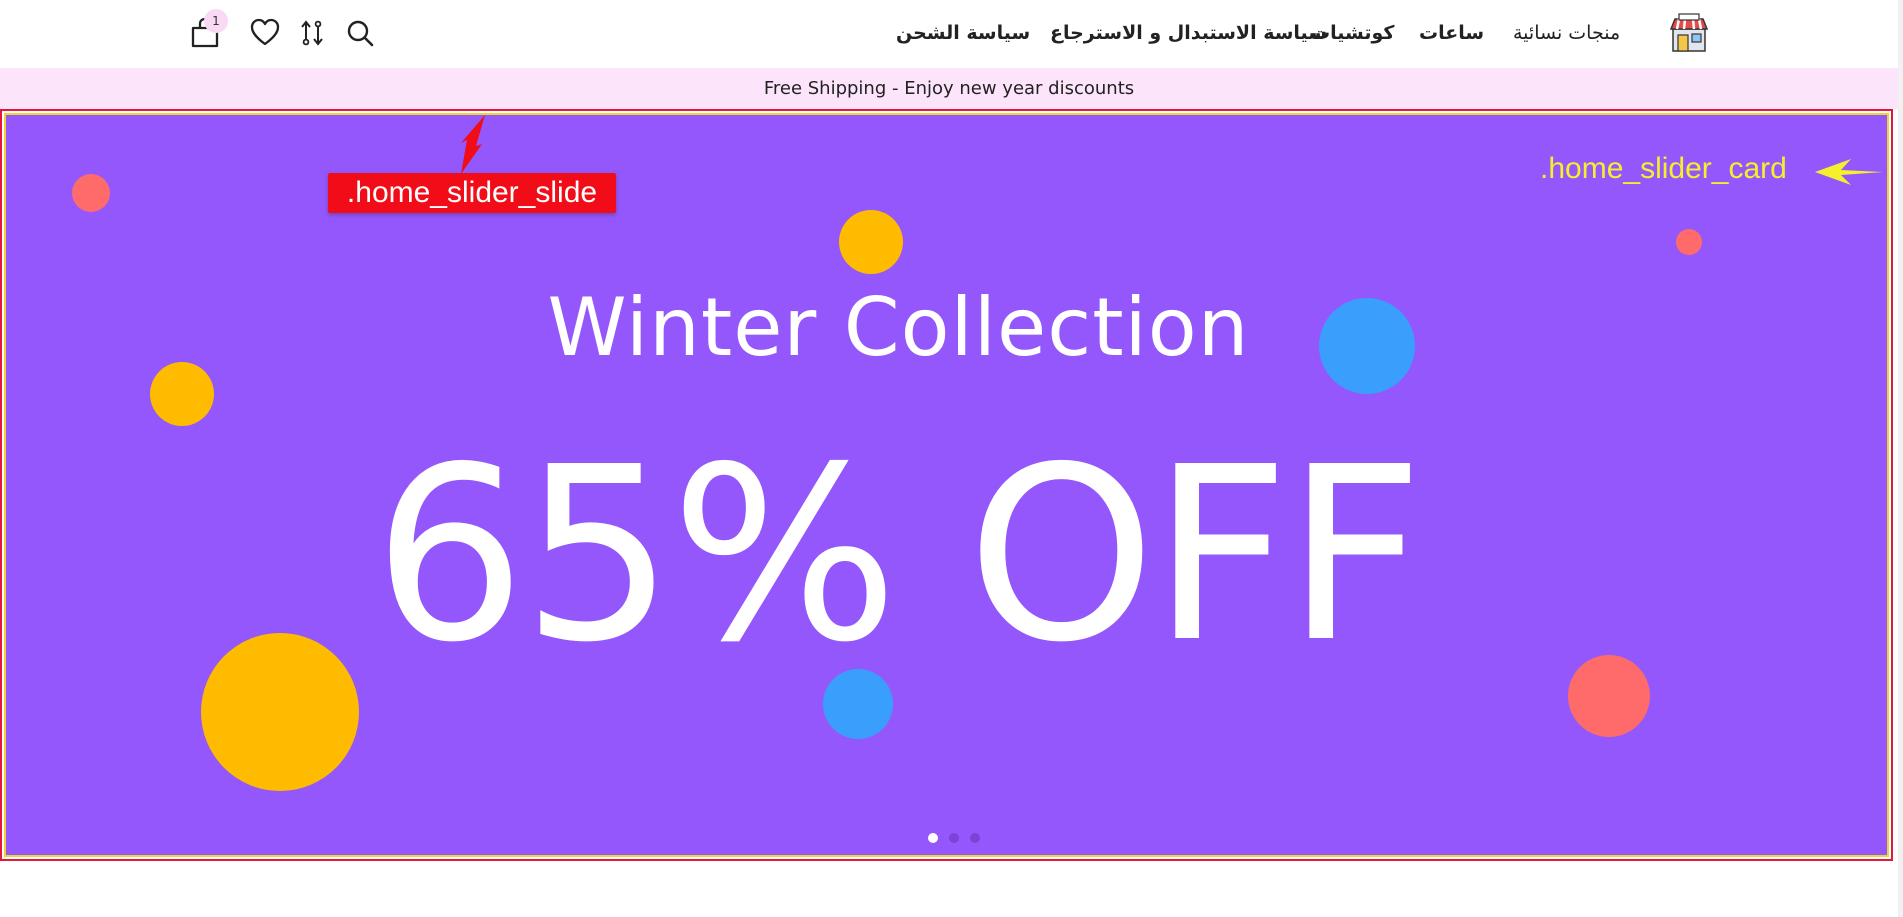 The height and width of the screenshot is (917, 1903). I want to click on page-scrollbar, so click(1900, 458).